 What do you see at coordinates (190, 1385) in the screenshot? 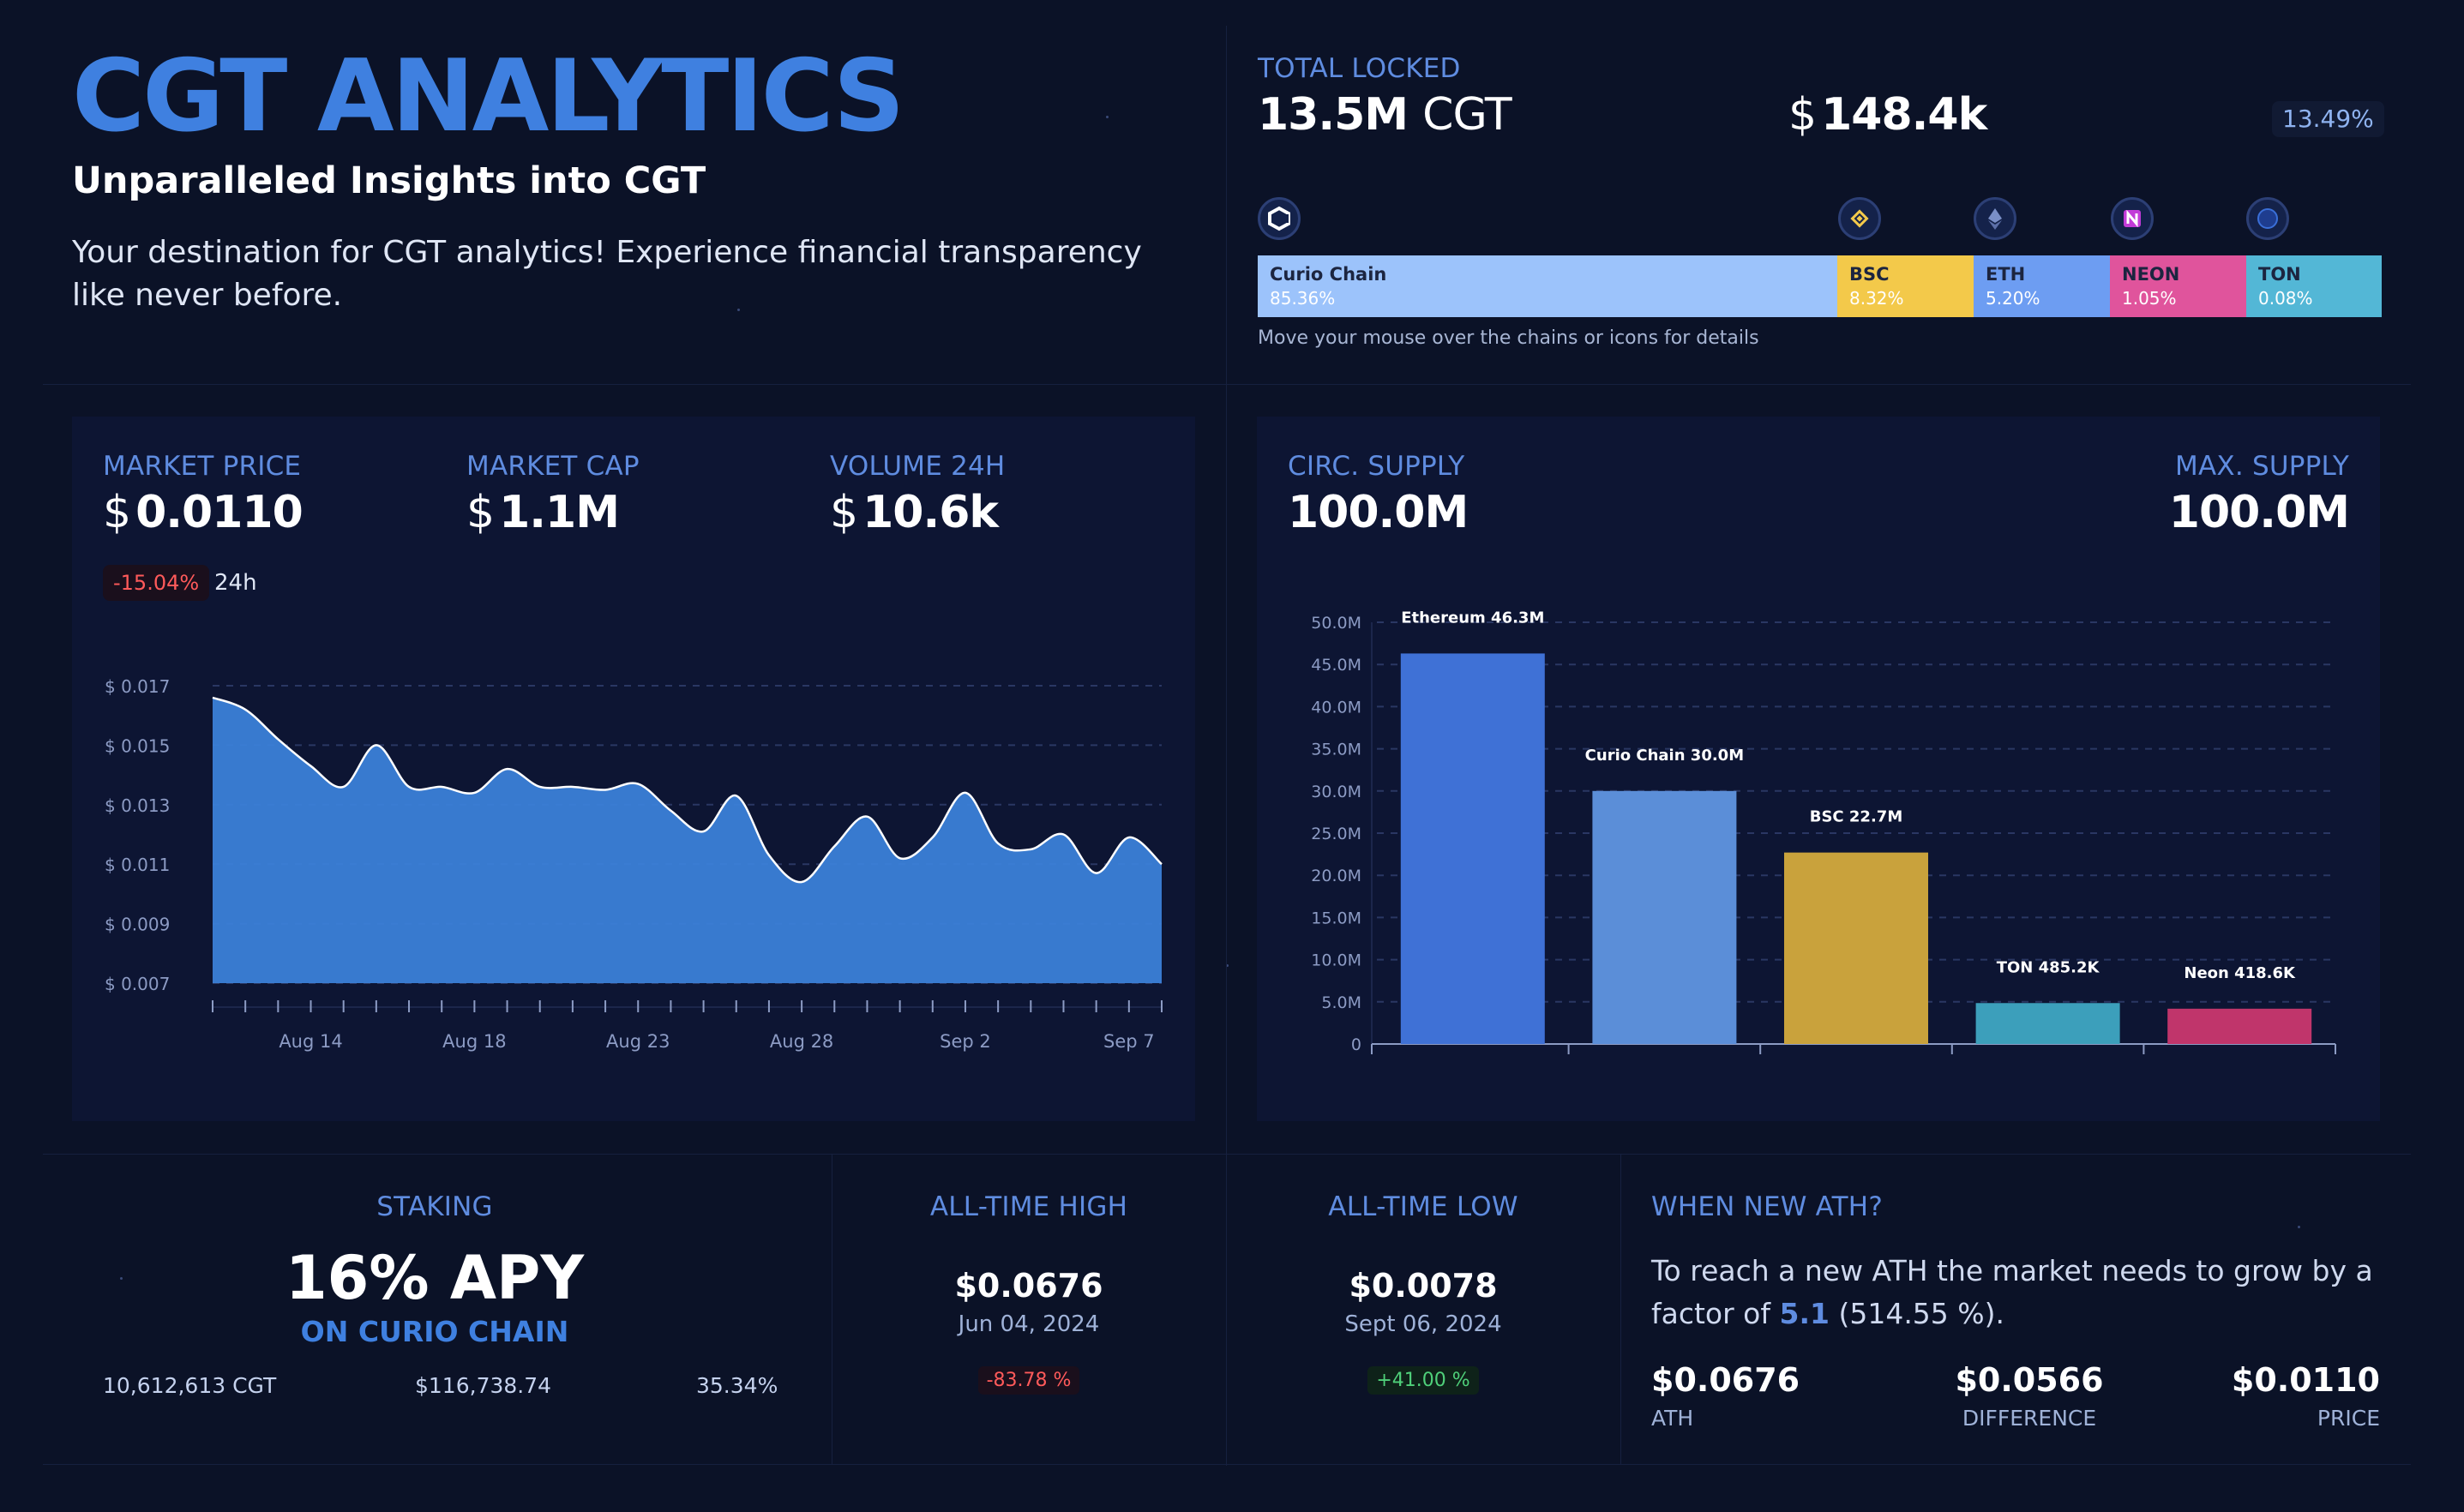
I see `staking-amount: 10,612,613 CGT` at bounding box center [190, 1385].